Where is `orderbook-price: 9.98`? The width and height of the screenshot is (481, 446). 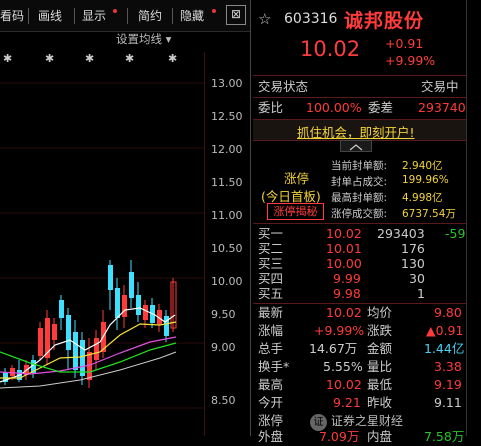 orderbook-price: 9.98 is located at coordinates (347, 293).